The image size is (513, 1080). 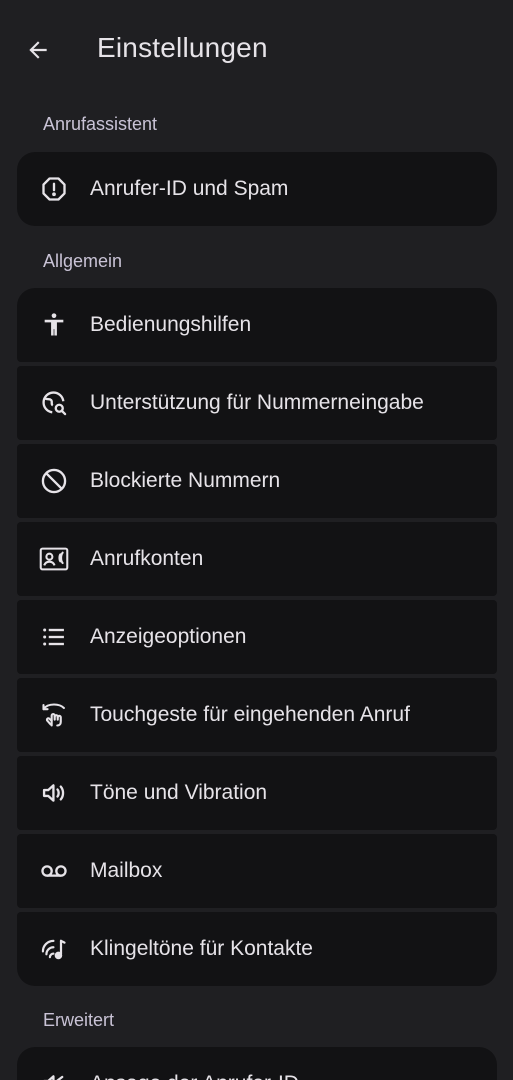 I want to click on settings-item-blocked-numbers: Blockierte Nummern, so click(x=257, y=481).